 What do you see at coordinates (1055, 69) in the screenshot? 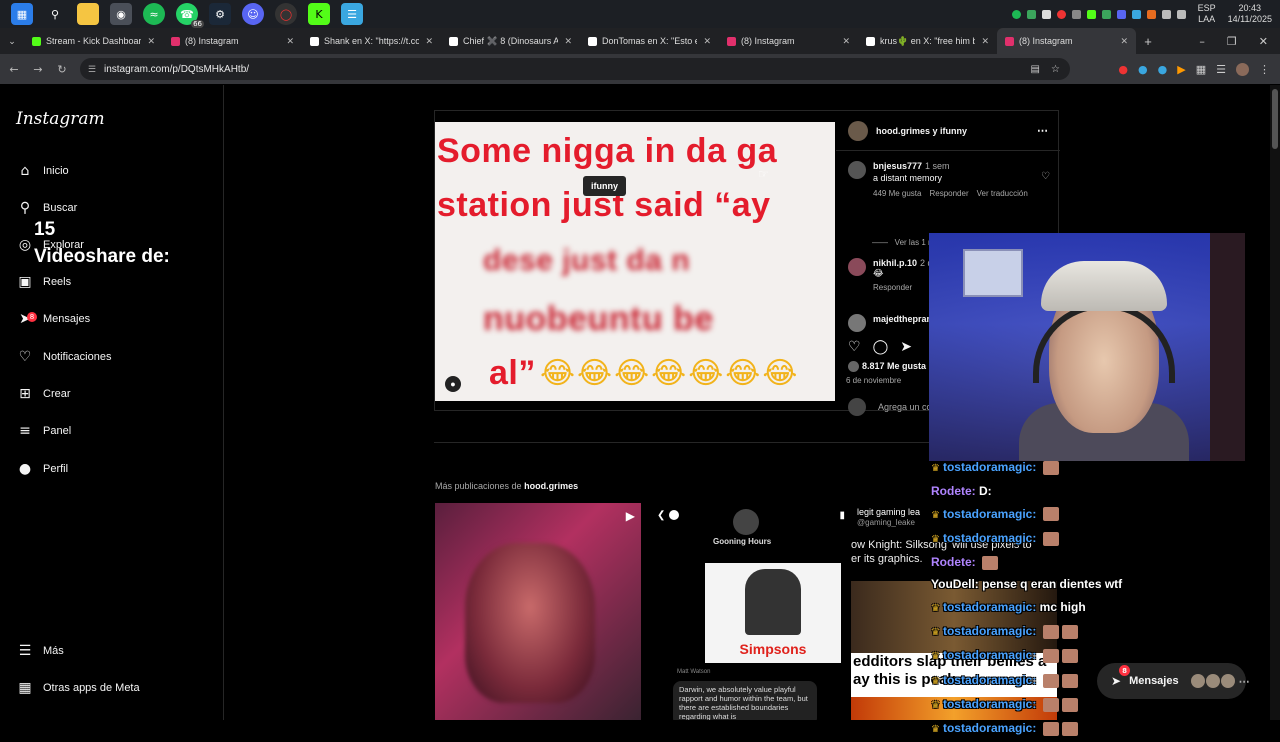
I see `bookmark-star-icon: ☆` at bounding box center [1055, 69].